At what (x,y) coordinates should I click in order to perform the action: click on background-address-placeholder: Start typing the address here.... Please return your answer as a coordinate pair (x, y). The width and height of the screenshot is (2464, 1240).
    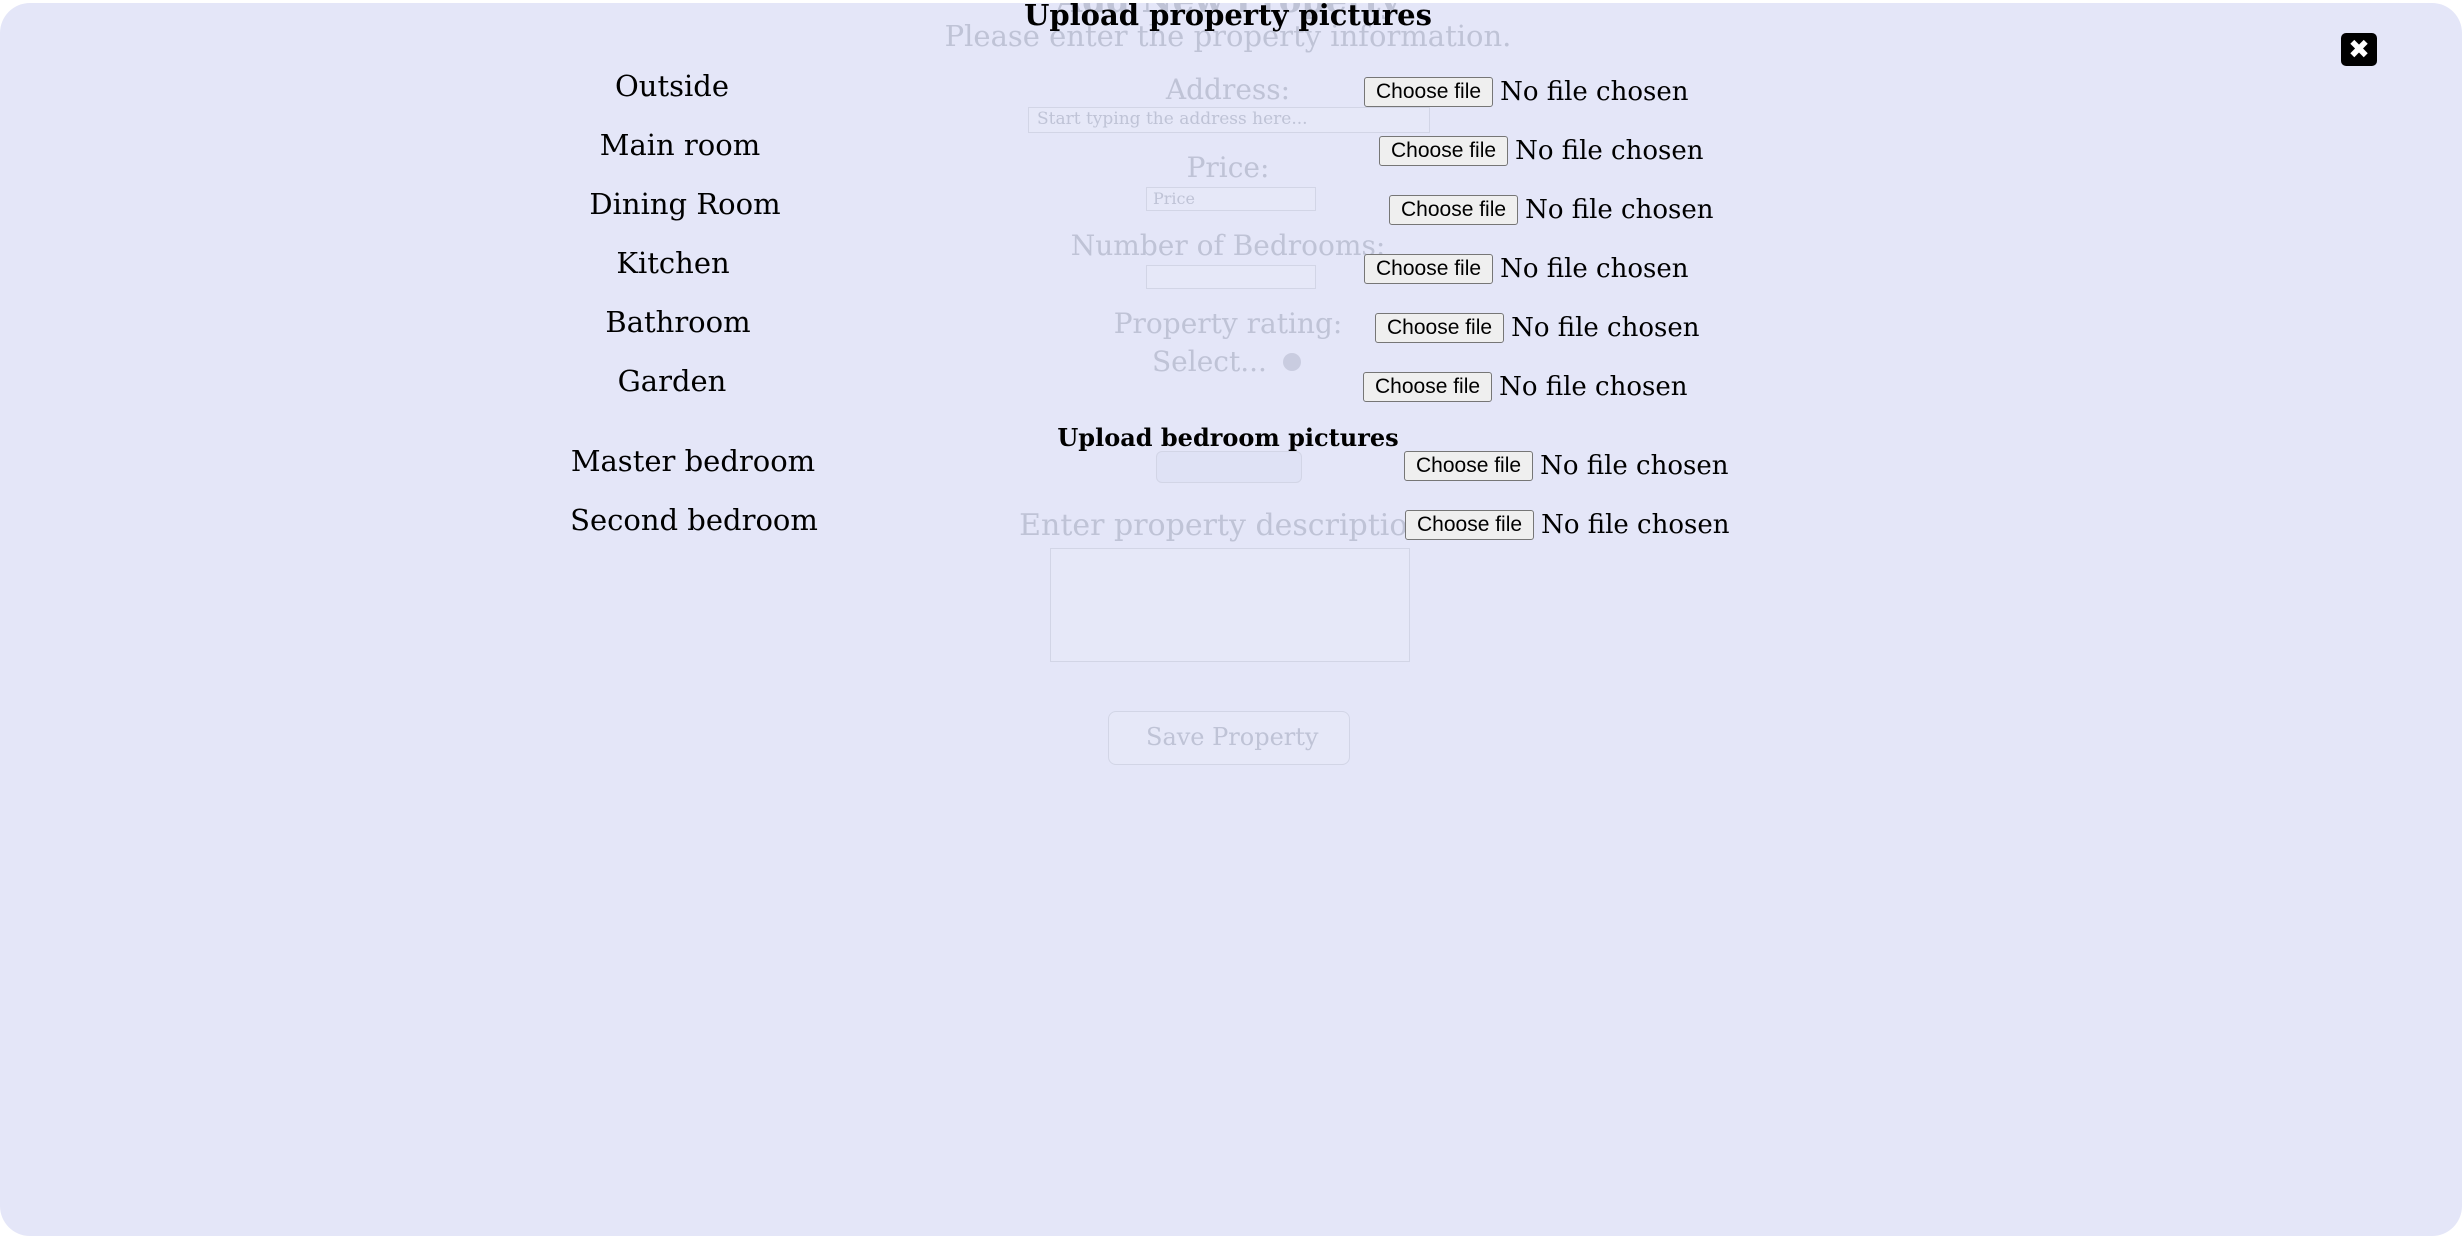
    Looking at the image, I should click on (1172, 119).